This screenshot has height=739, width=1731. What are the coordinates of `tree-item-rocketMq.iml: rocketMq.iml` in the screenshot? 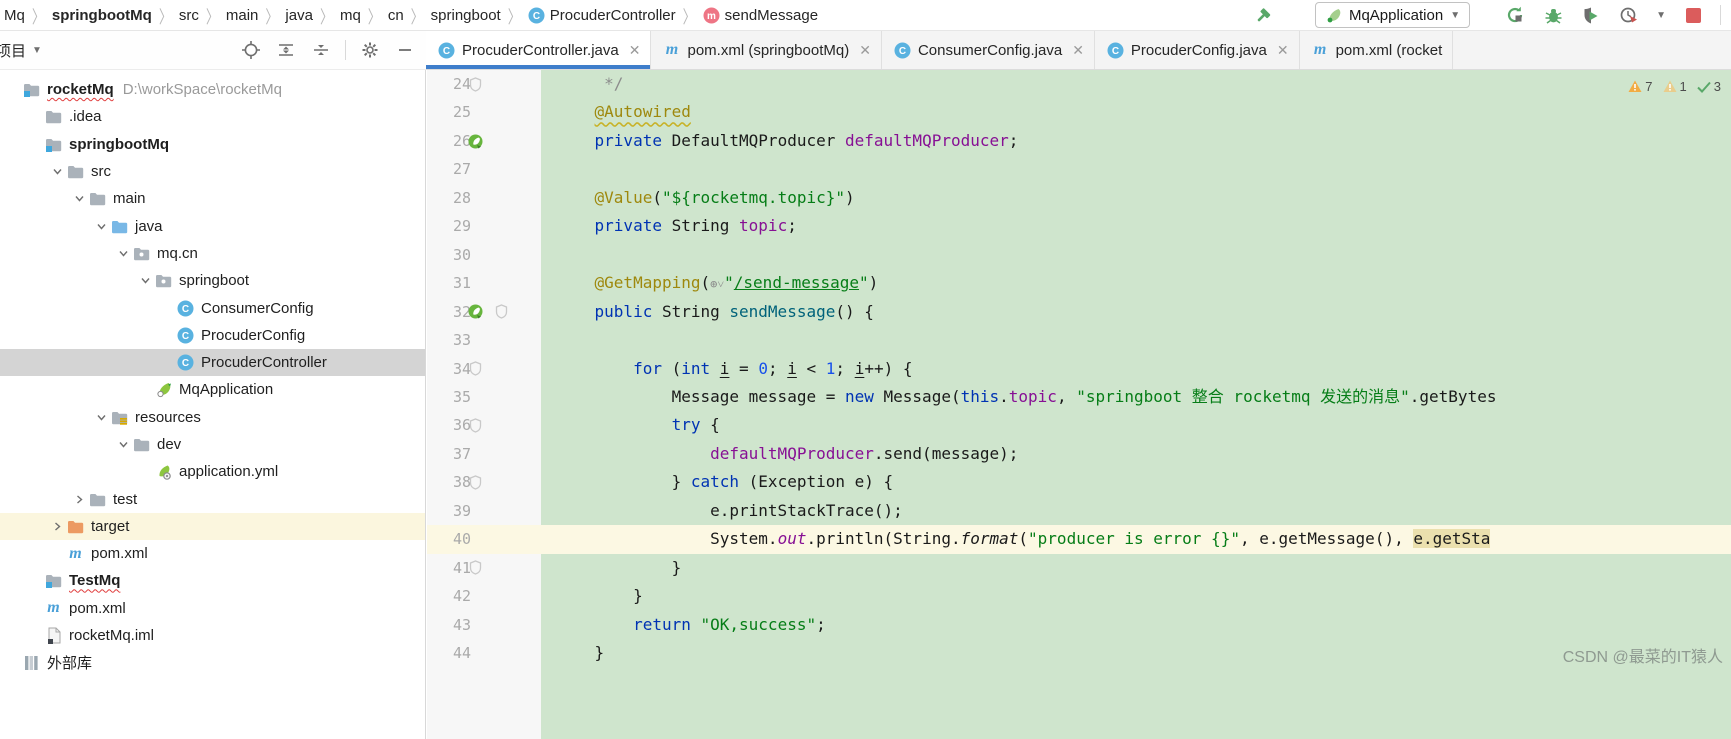 It's located at (212, 635).